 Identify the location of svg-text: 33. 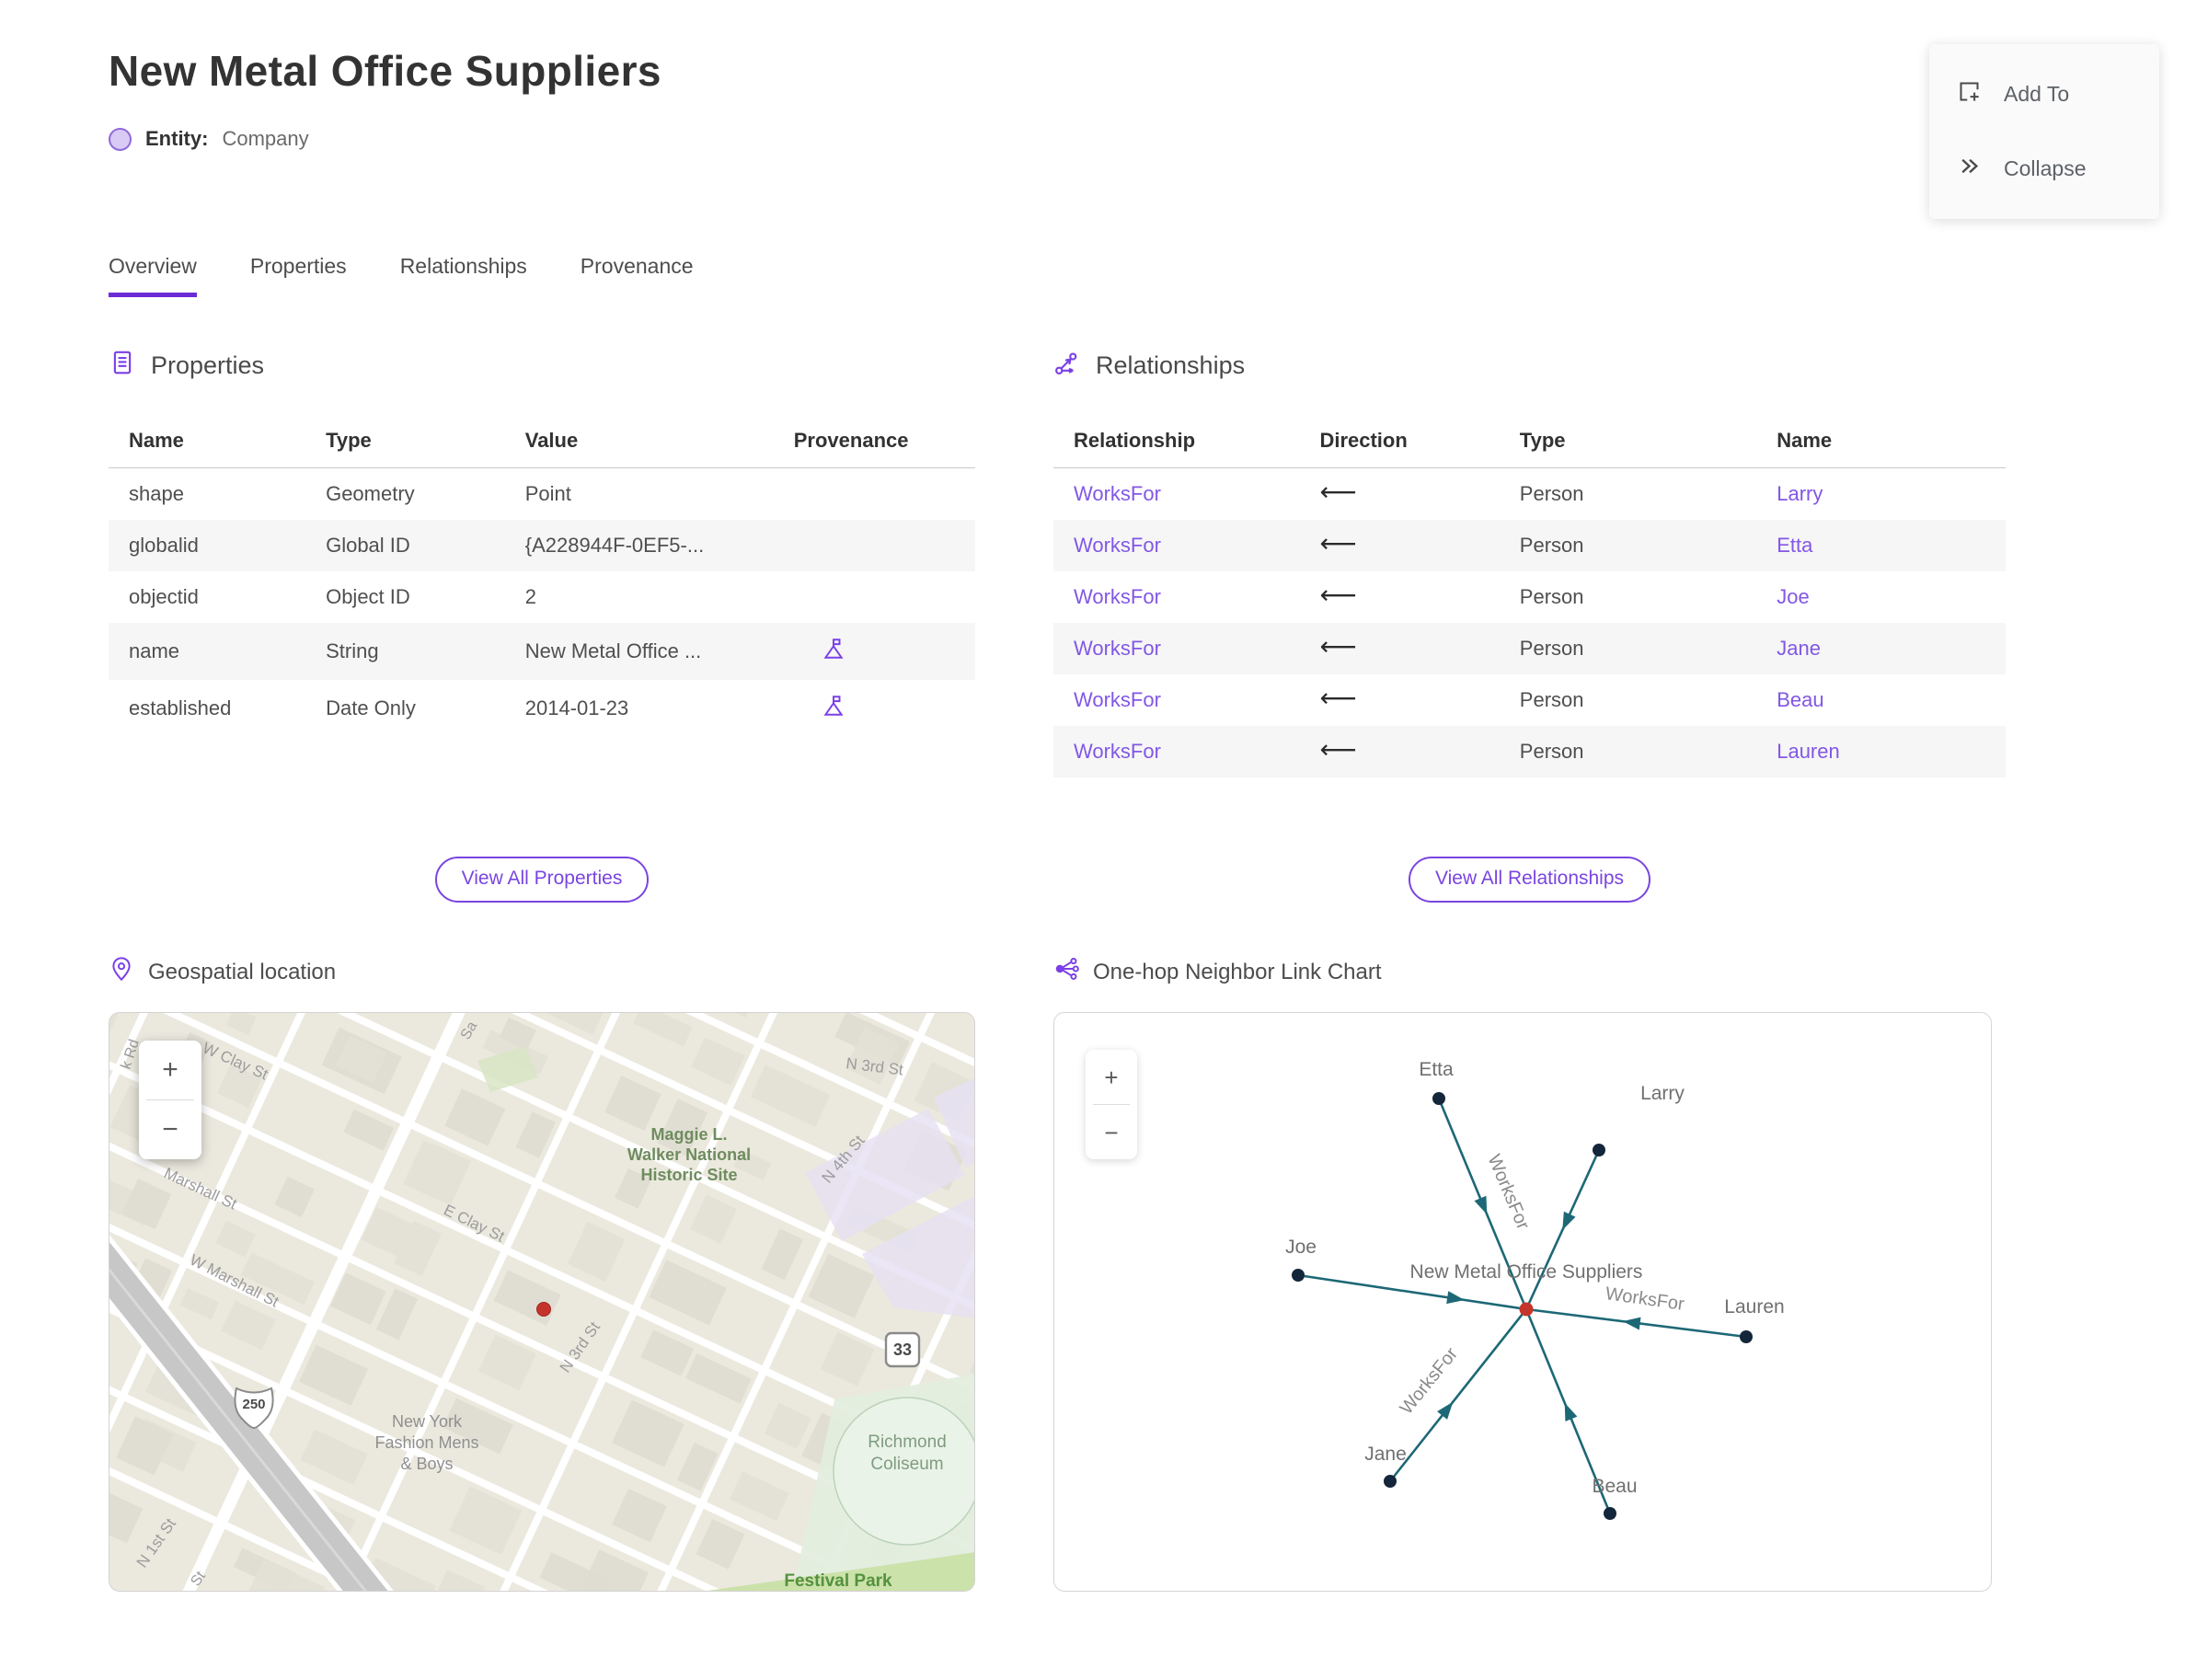
(902, 1350).